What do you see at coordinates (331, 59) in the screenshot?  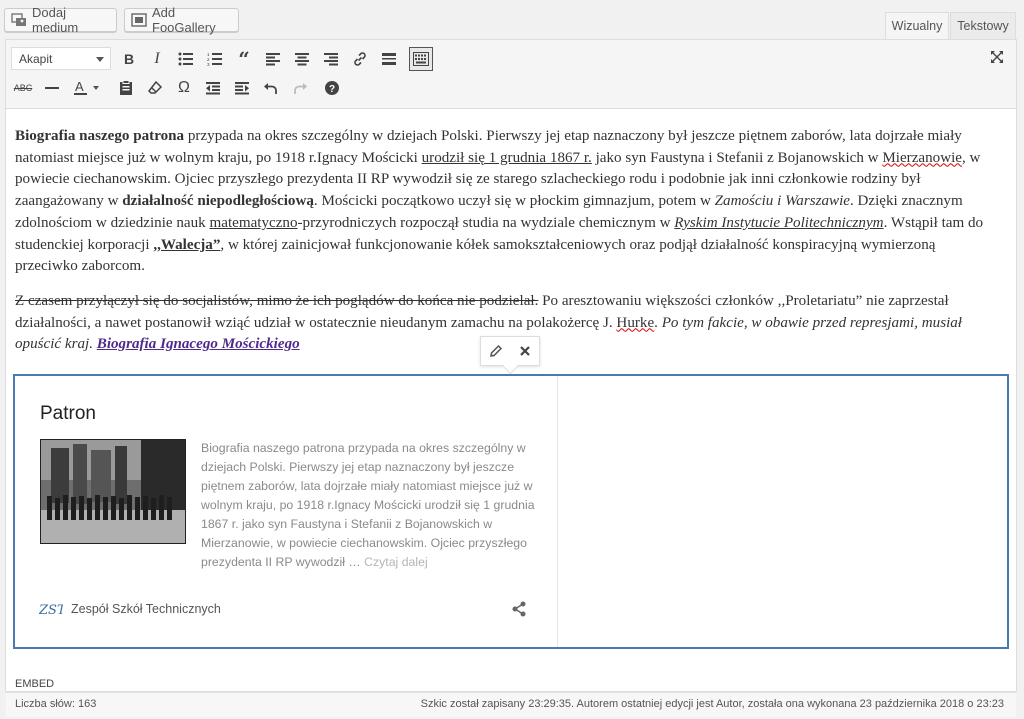 I see `align-right-icon` at bounding box center [331, 59].